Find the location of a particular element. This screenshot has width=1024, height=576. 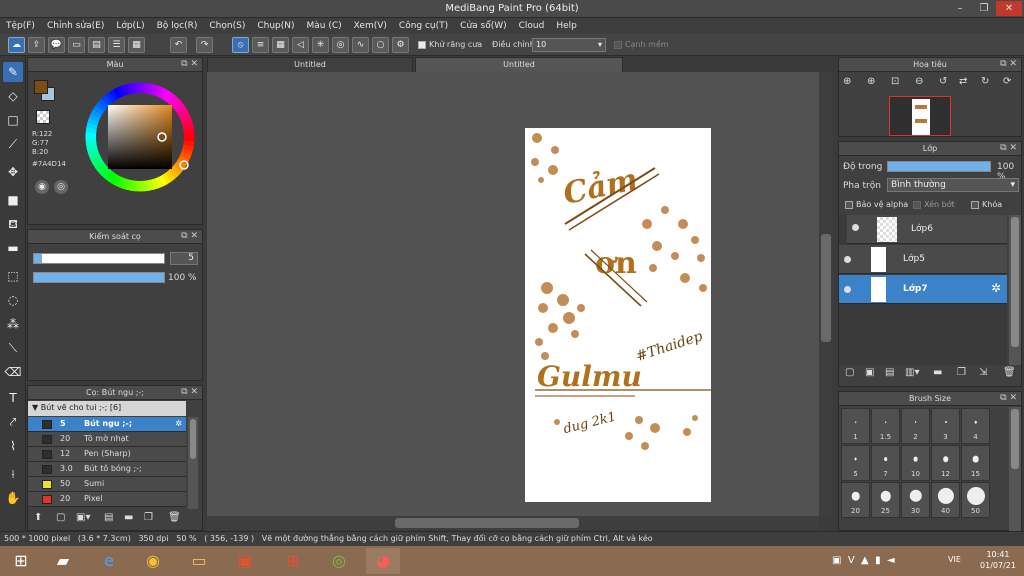

brush-menu-icon: ▣▾ is located at coordinates (83, 517).